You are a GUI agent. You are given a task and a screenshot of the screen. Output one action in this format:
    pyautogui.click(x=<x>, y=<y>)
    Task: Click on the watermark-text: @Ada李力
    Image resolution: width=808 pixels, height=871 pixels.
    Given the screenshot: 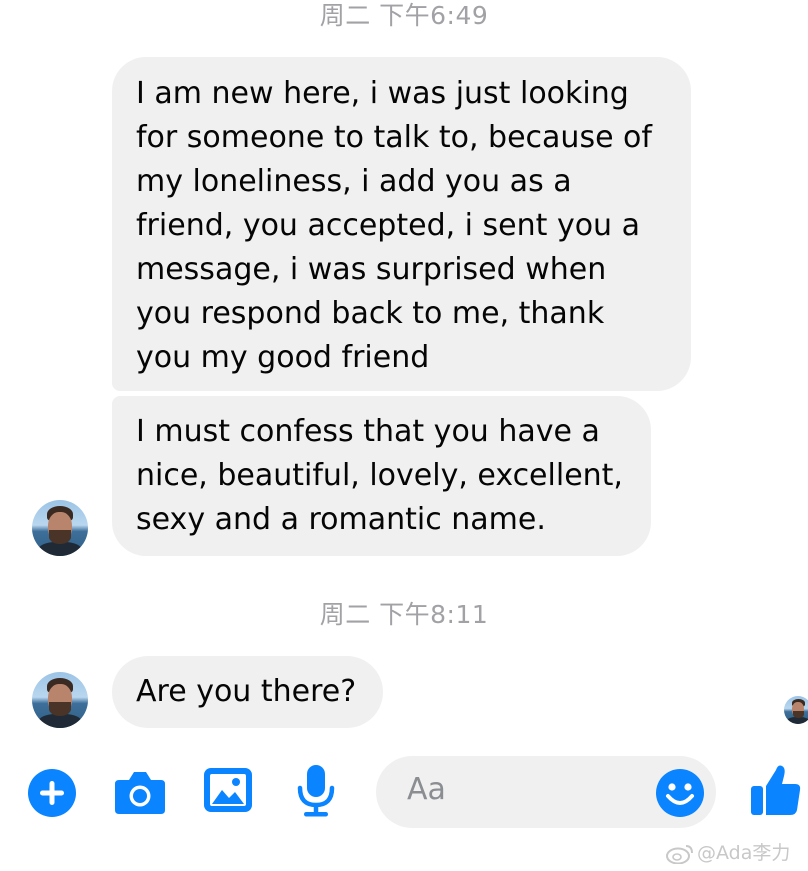 What is the action you would take?
    pyautogui.click(x=744, y=853)
    